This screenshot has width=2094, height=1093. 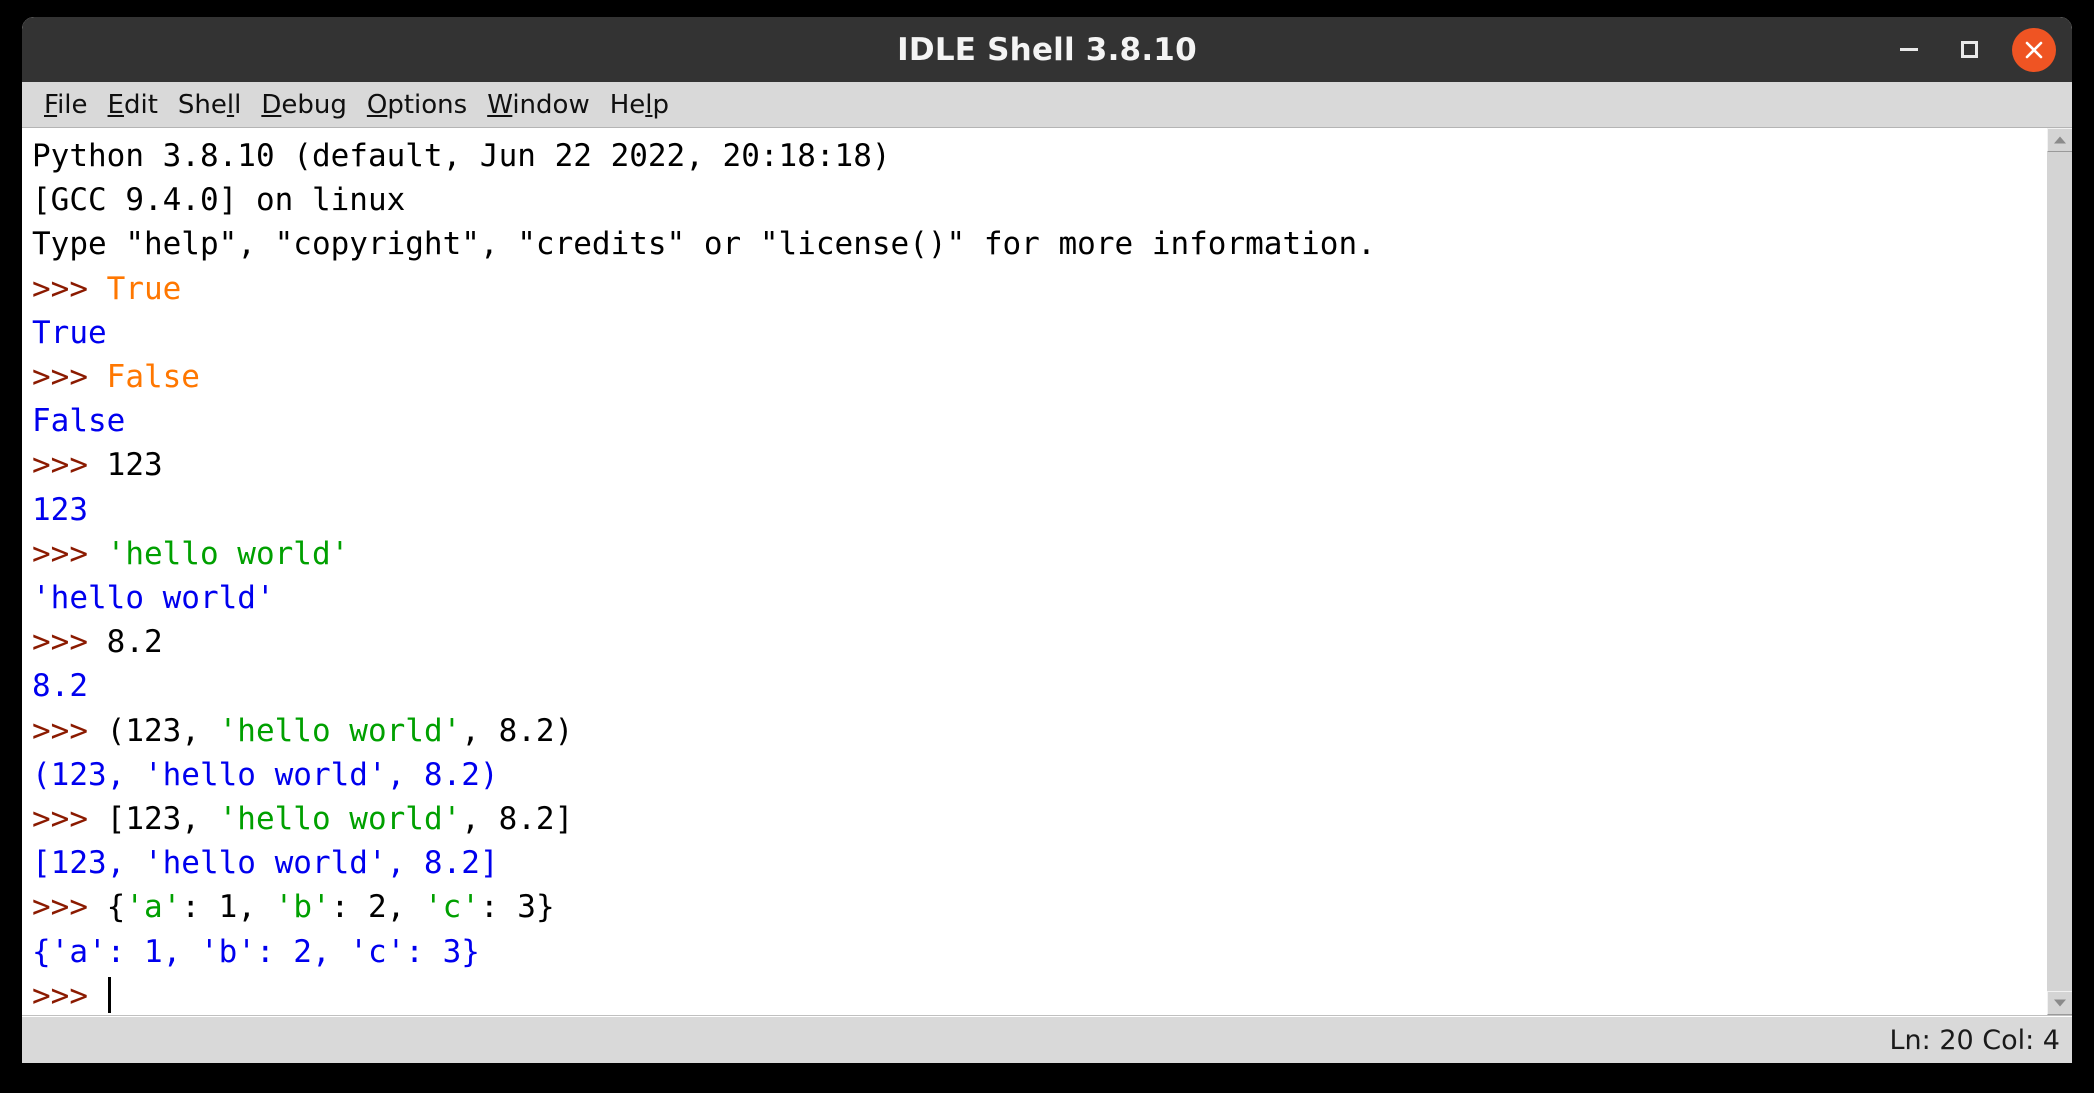 I want to click on menu-label-post: dit, so click(x=140, y=104).